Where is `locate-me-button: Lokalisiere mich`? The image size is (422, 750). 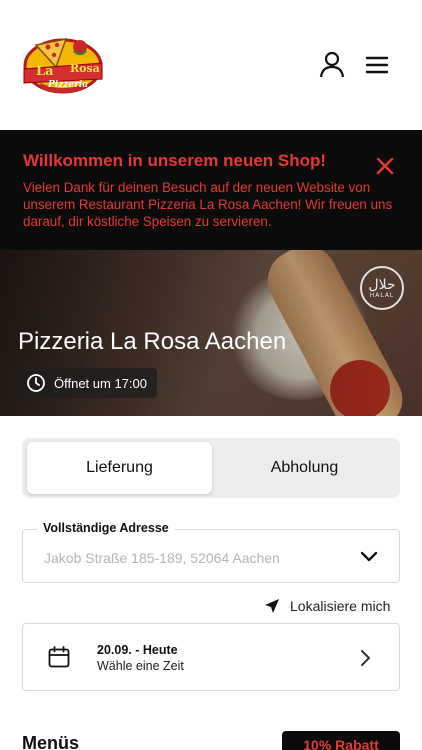 locate-me-button: Lokalisiere mich is located at coordinates (327, 606).